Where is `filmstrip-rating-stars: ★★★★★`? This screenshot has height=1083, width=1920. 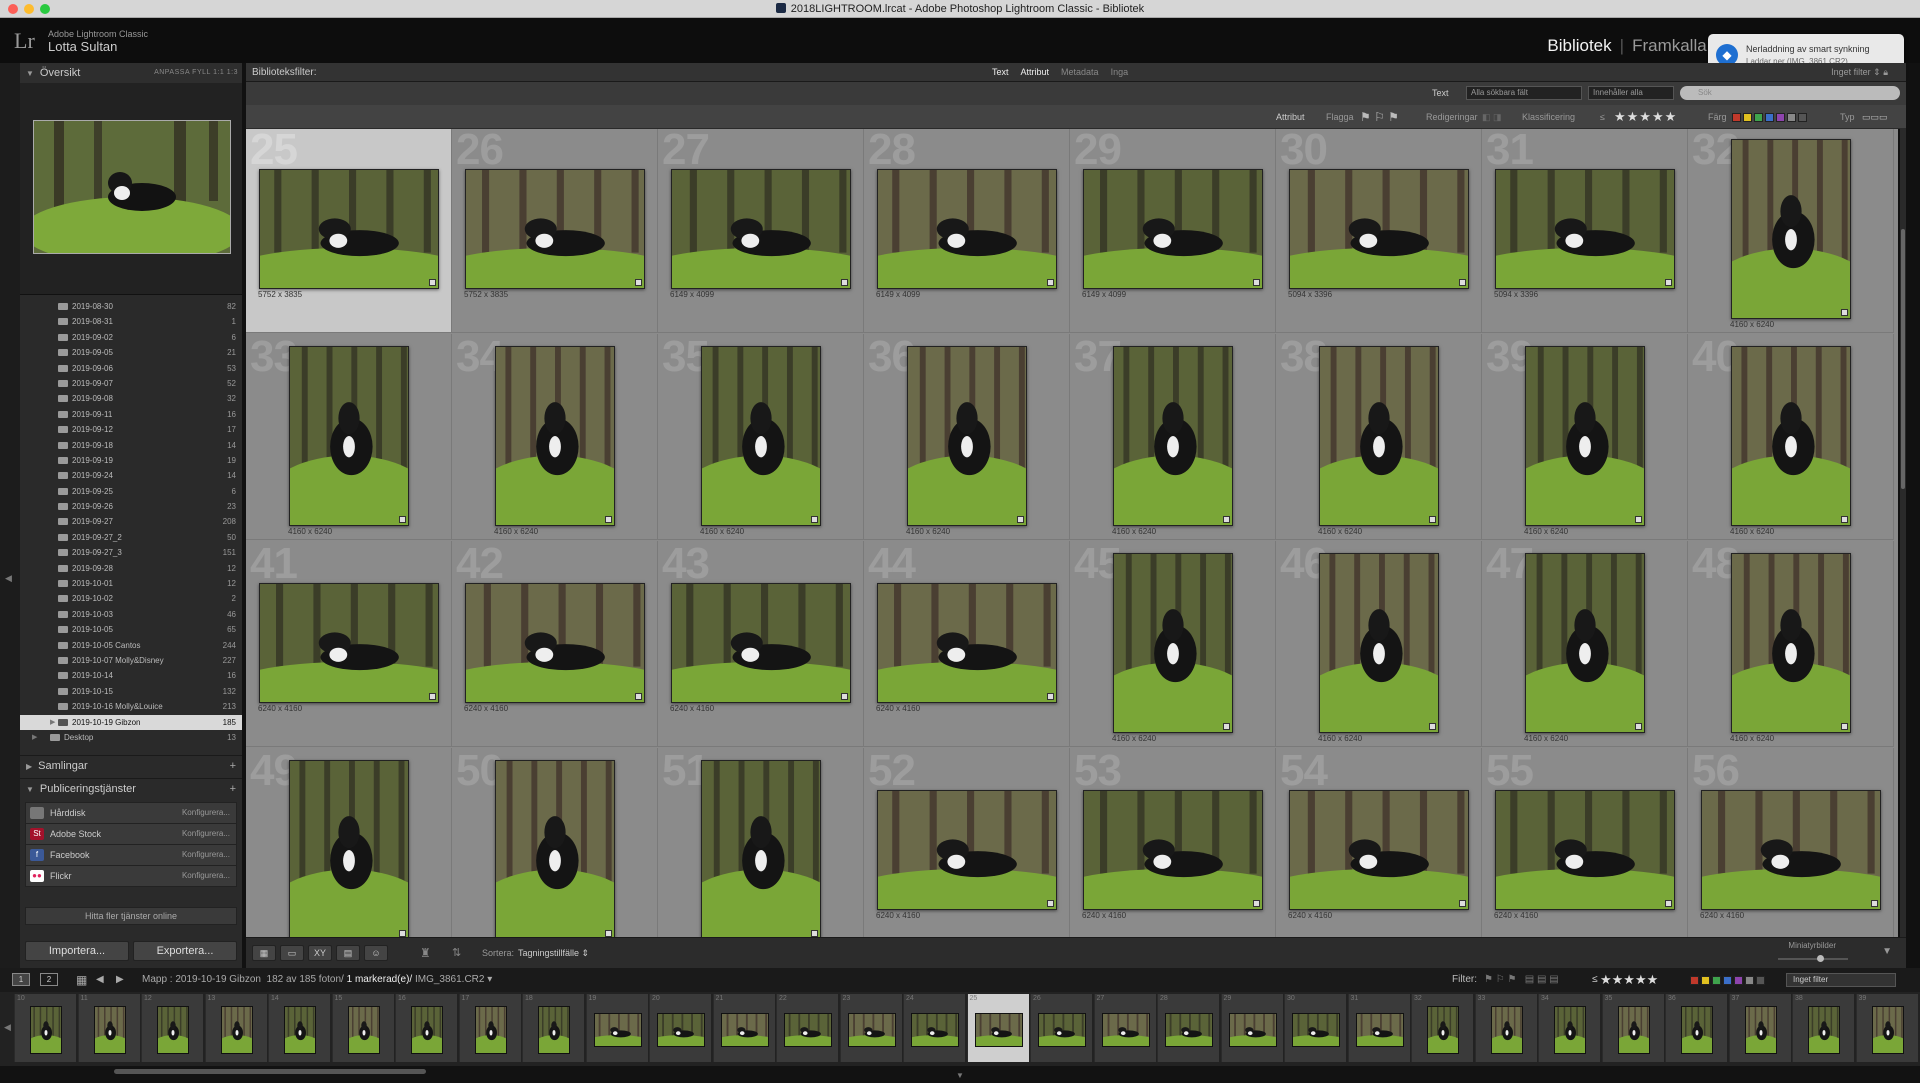
filmstrip-rating-stars: ★★★★★ is located at coordinates (1629, 980).